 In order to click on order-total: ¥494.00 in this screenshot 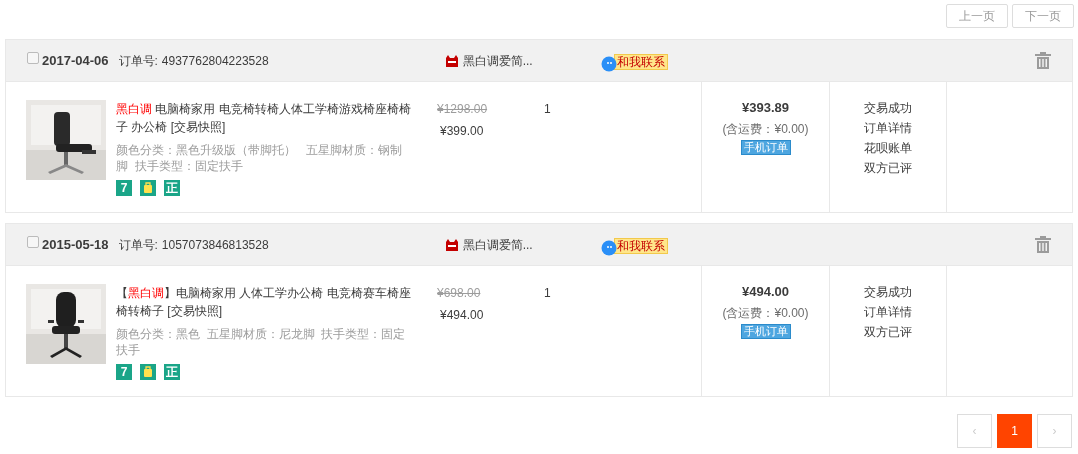, I will do `click(765, 292)`.